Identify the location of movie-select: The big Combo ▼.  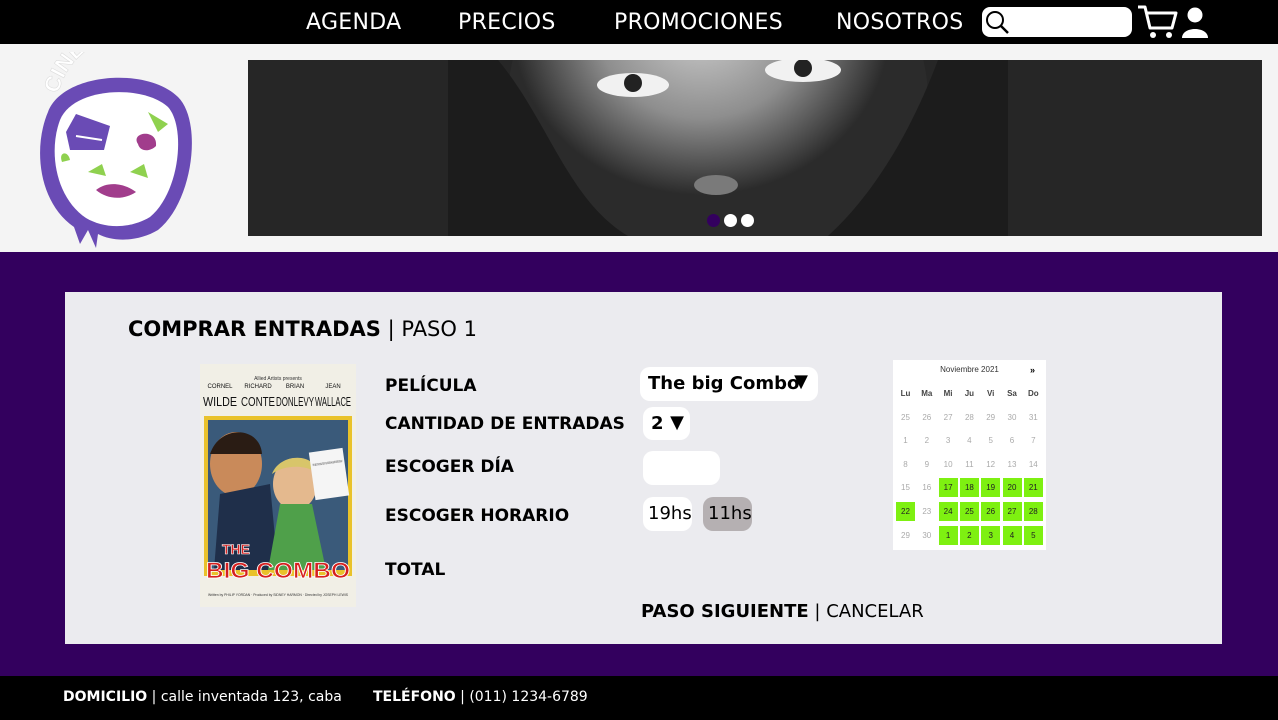
(729, 384).